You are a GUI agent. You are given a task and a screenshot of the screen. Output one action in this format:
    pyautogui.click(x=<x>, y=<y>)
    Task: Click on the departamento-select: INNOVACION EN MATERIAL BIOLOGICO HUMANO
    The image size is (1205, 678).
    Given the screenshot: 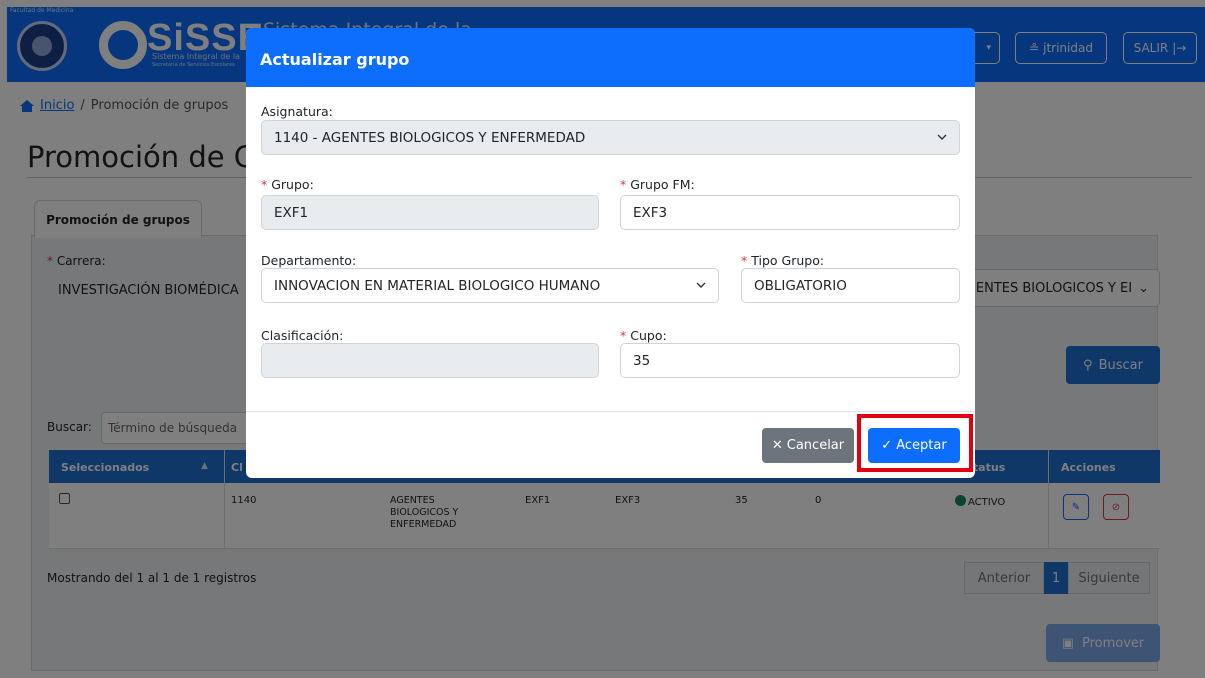 What is the action you would take?
    pyautogui.click(x=490, y=285)
    